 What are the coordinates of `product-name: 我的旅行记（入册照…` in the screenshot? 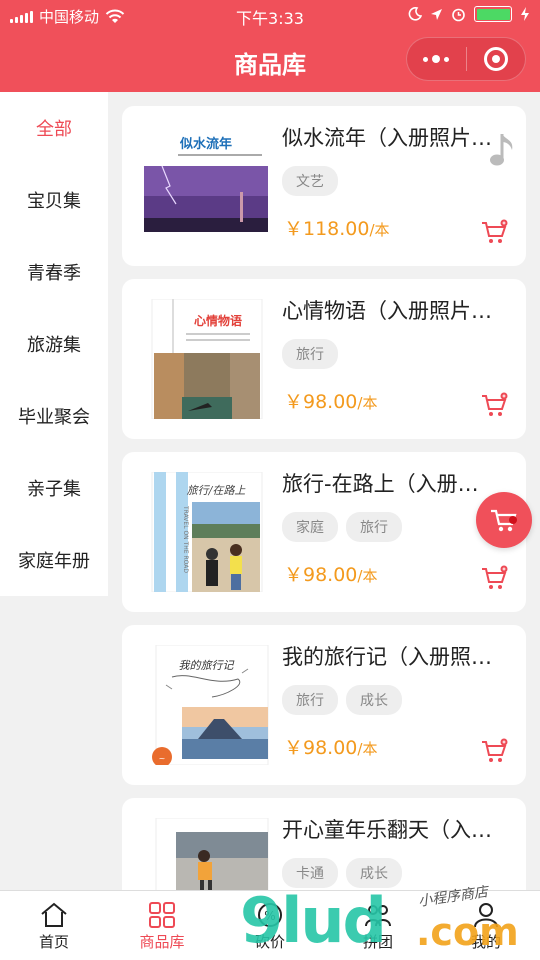 It's located at (387, 657).